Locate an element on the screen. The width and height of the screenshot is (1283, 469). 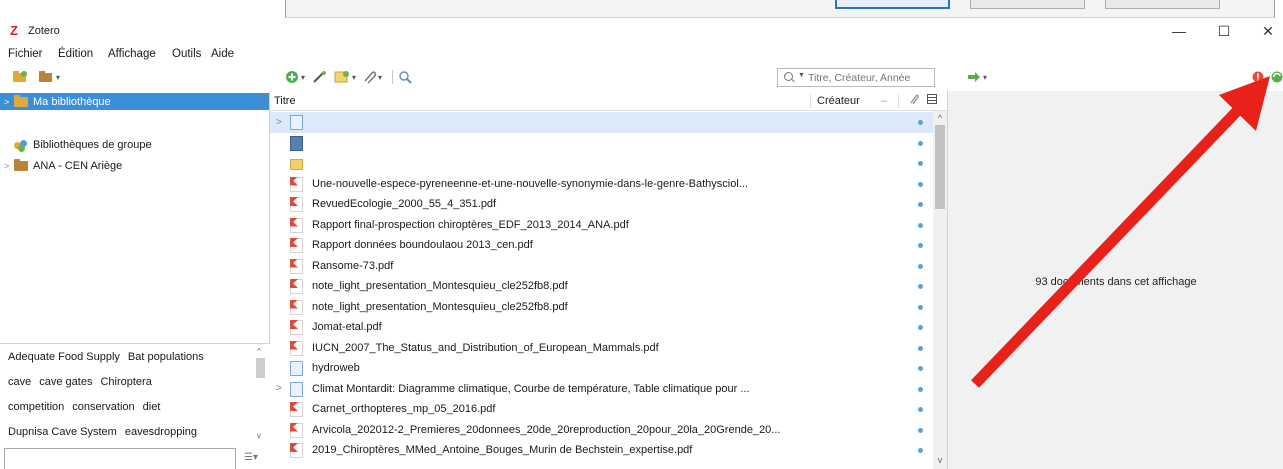
plus-green-icon is located at coordinates (292, 77).